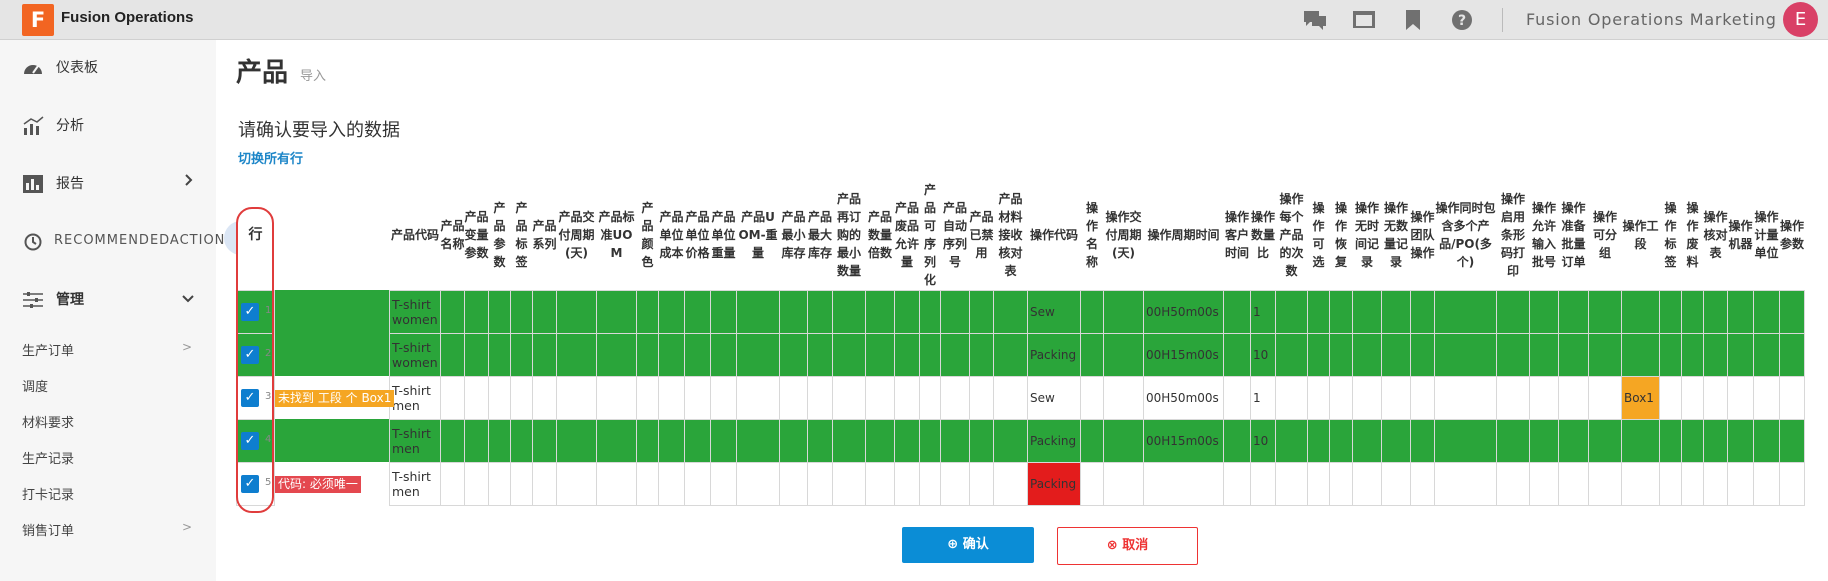 Image resolution: width=1828 pixels, height=581 pixels. Describe the element at coordinates (415, 440) in the screenshot. I see `product-code-cell: T-shirt men` at that location.